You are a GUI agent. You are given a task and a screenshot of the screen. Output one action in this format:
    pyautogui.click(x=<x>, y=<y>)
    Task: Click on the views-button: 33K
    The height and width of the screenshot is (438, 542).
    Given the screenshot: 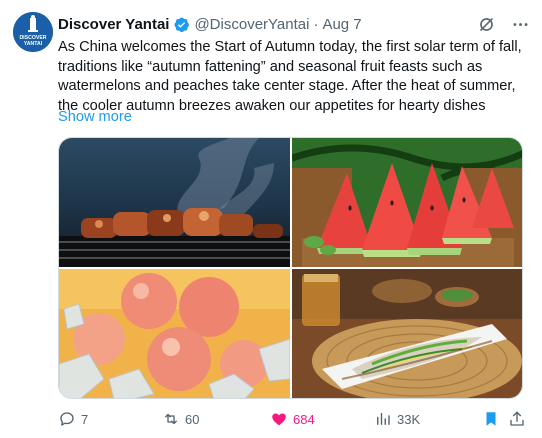 What is the action you would take?
    pyautogui.click(x=397, y=419)
    